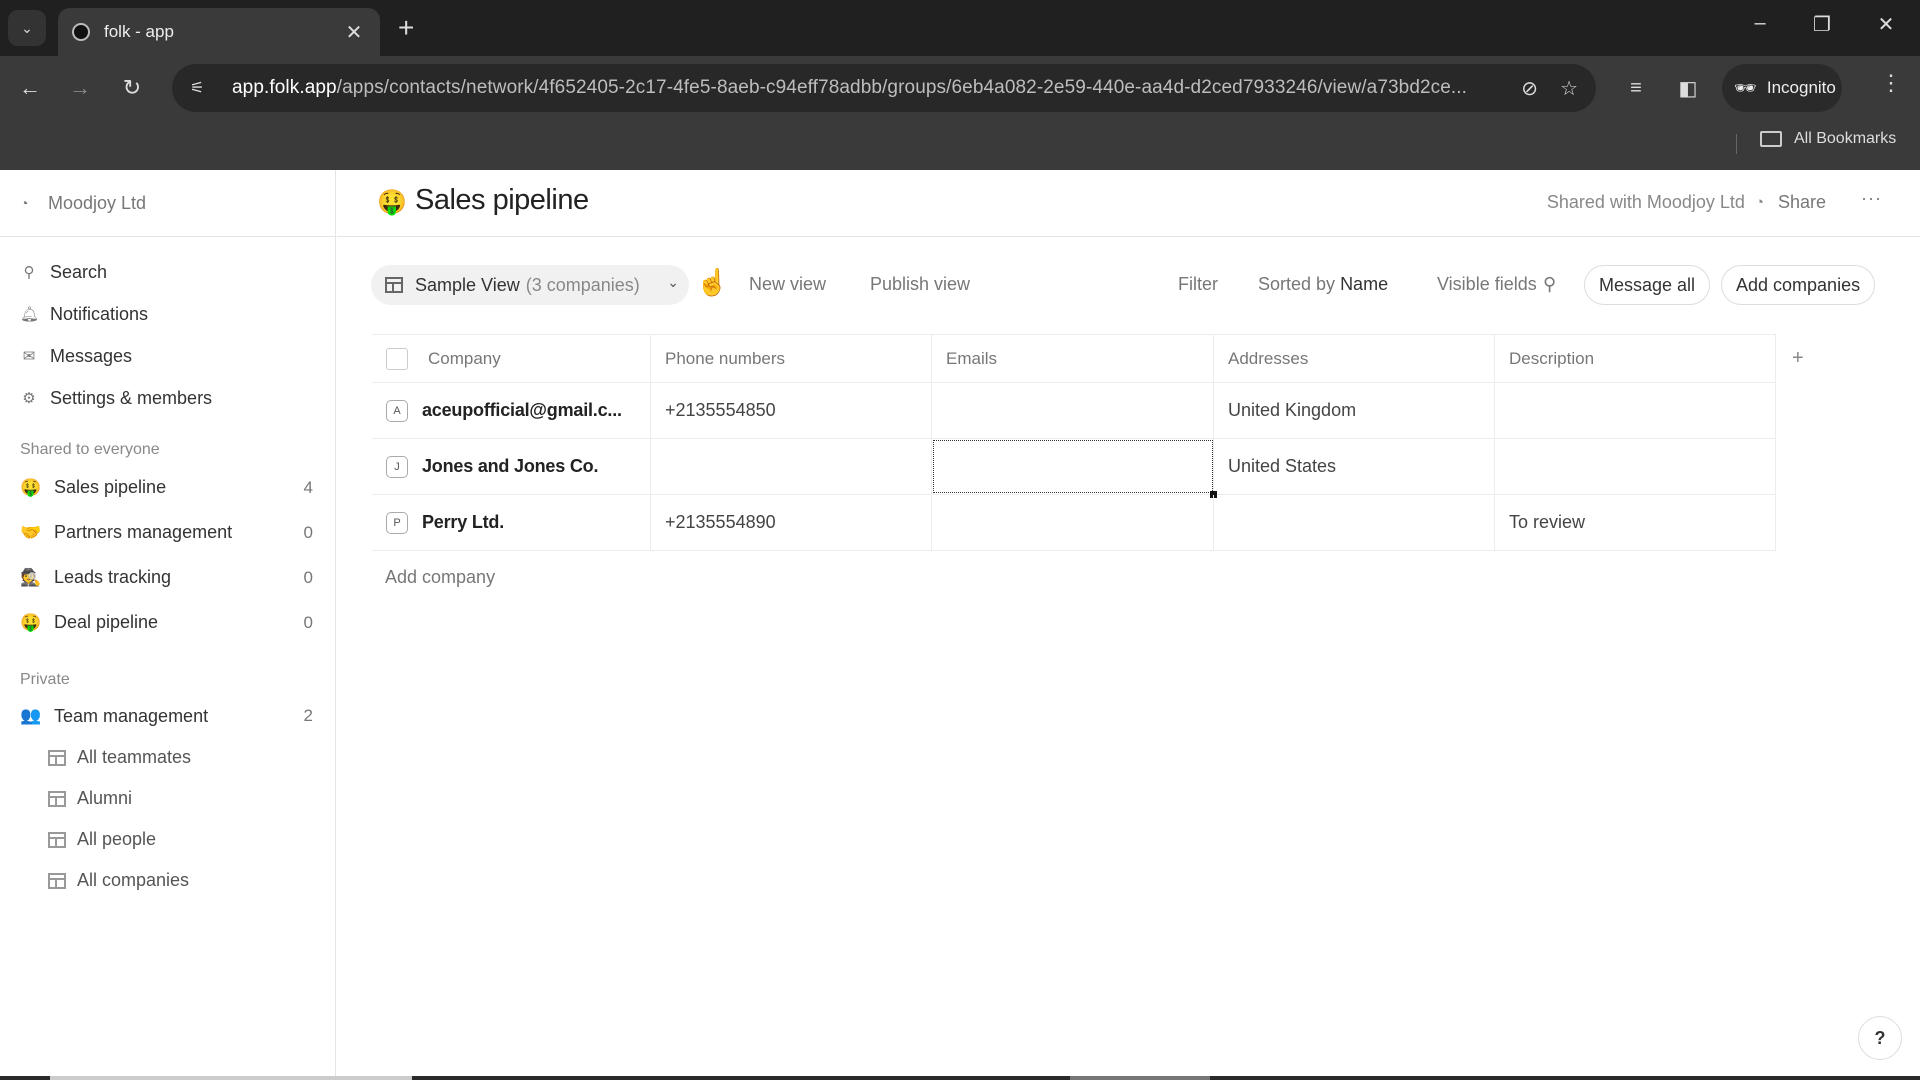 The image size is (1920, 1080). I want to click on shared-with-label: Shared with Moodjoy Ltd, so click(1645, 202).